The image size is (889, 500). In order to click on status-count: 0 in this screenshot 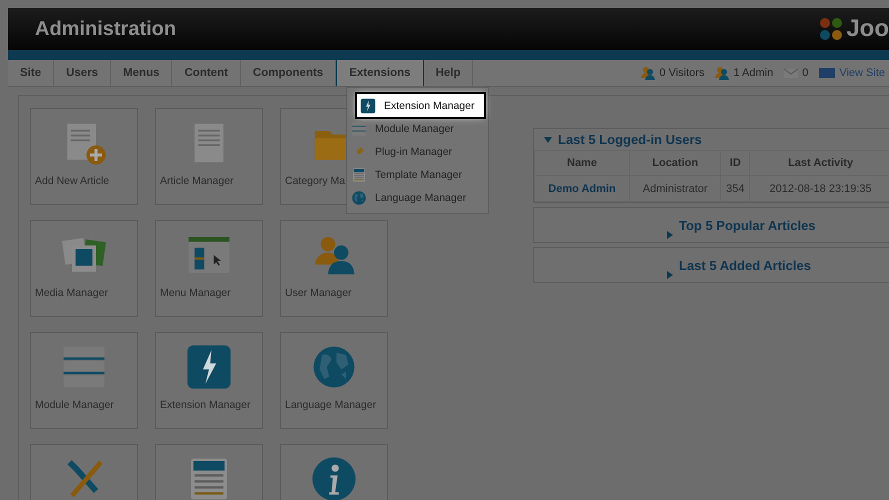, I will do `click(805, 73)`.